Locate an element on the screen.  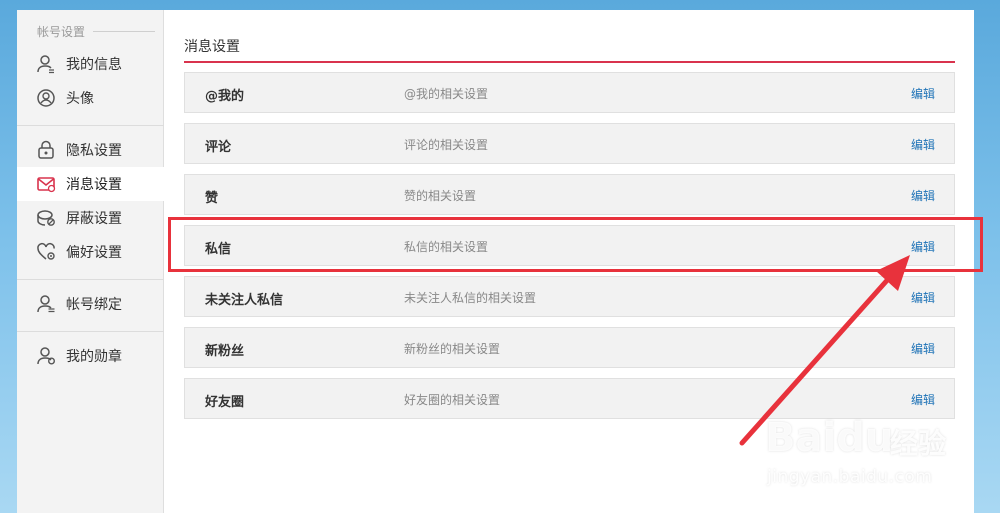
sidebar-item-account-binding: 帐号绑定 is located at coordinates (90, 304).